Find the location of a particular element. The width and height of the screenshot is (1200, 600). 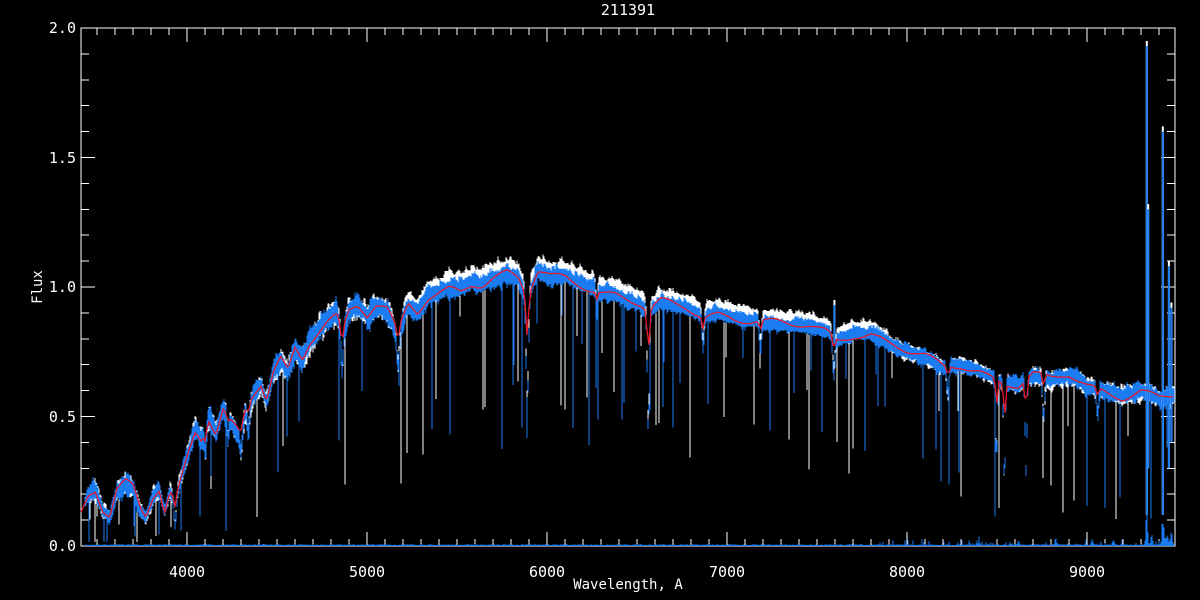

x-tick-label: 4000 is located at coordinates (187, 572).